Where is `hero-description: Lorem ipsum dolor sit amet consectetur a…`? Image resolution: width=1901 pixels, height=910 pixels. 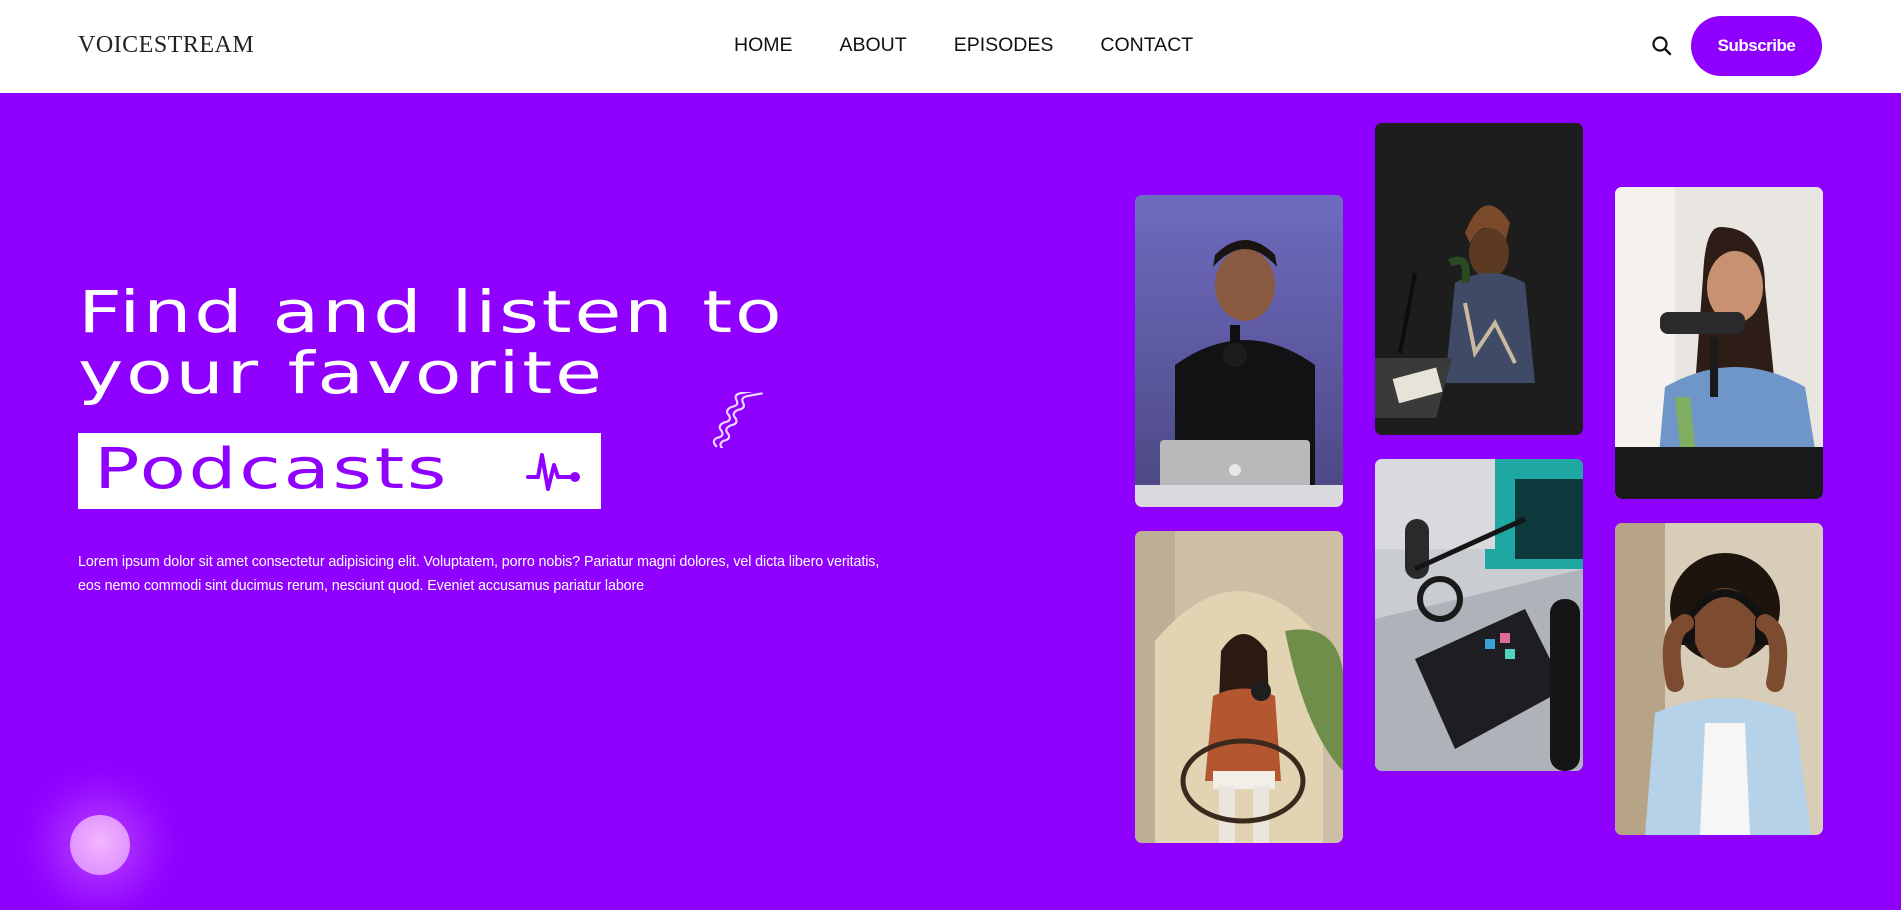
hero-description: Lorem ipsum dolor sit amet consectetur a… is located at coordinates (479, 574).